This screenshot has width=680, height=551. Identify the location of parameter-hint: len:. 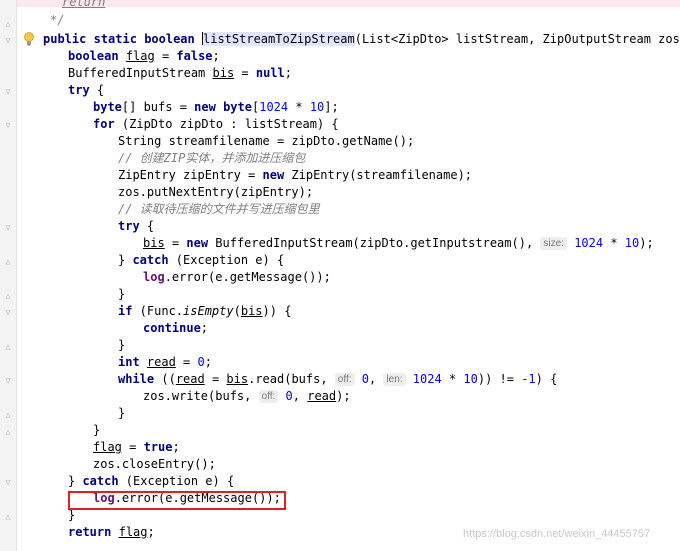
(394, 379).